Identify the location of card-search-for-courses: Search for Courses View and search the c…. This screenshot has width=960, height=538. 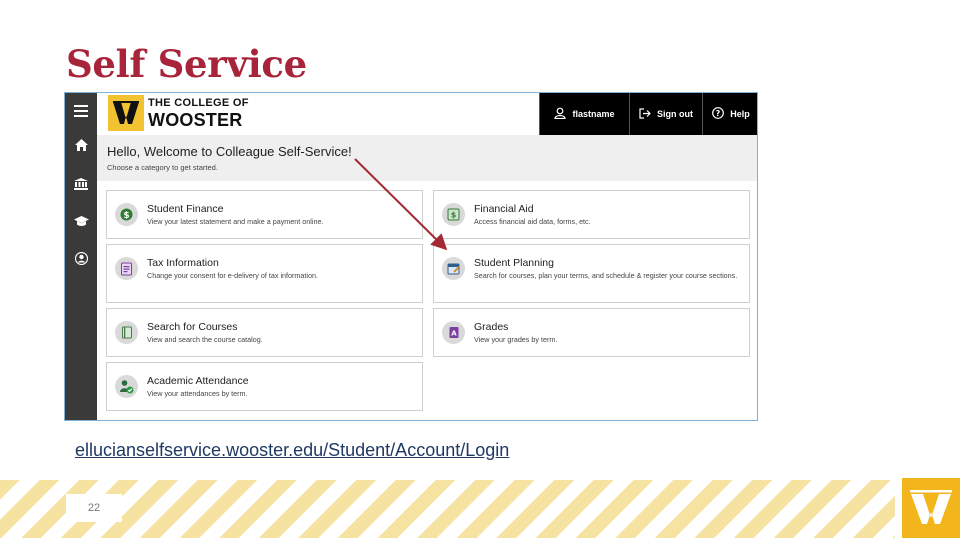
(264, 332).